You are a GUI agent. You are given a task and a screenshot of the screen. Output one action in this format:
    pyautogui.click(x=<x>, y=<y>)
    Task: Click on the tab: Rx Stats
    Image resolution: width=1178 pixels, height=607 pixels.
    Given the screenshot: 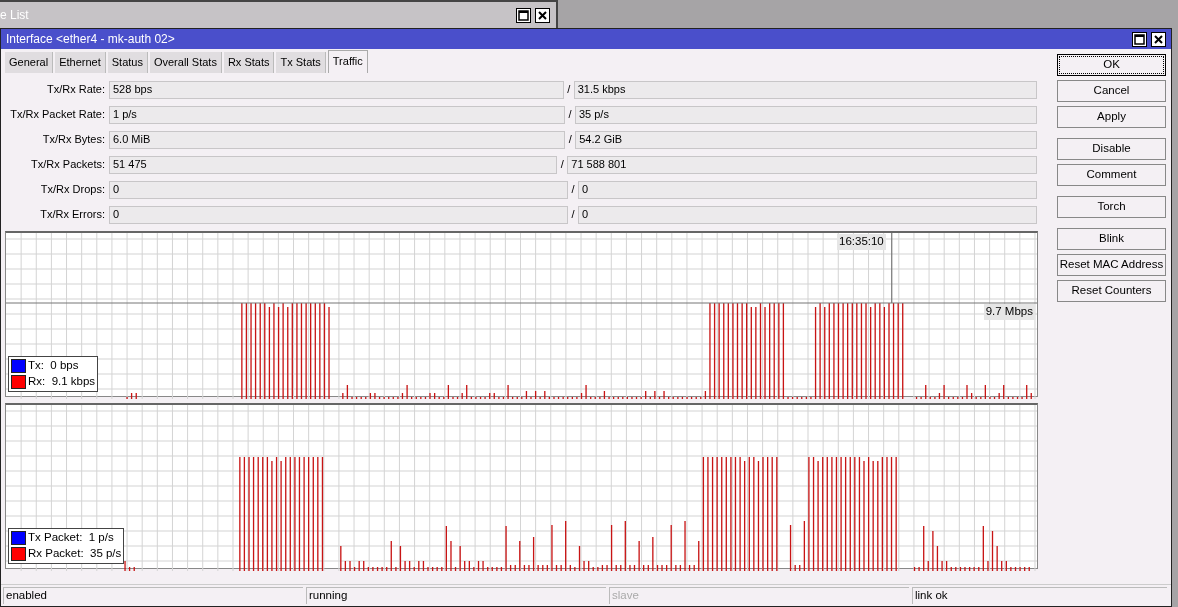 What is the action you would take?
    pyautogui.click(x=249, y=62)
    